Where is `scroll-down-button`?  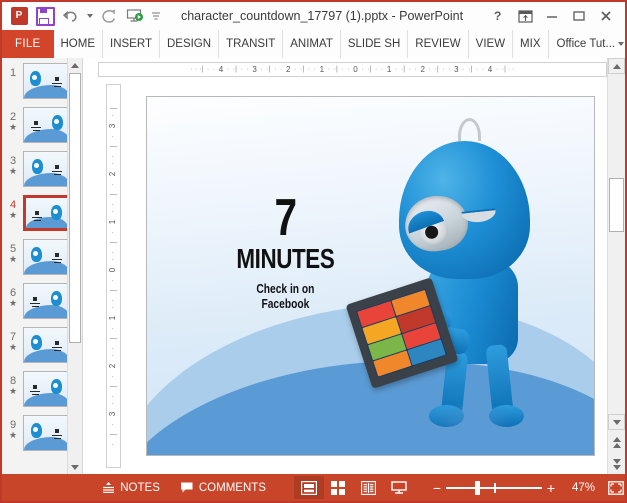 scroll-down-button is located at coordinates (616, 422).